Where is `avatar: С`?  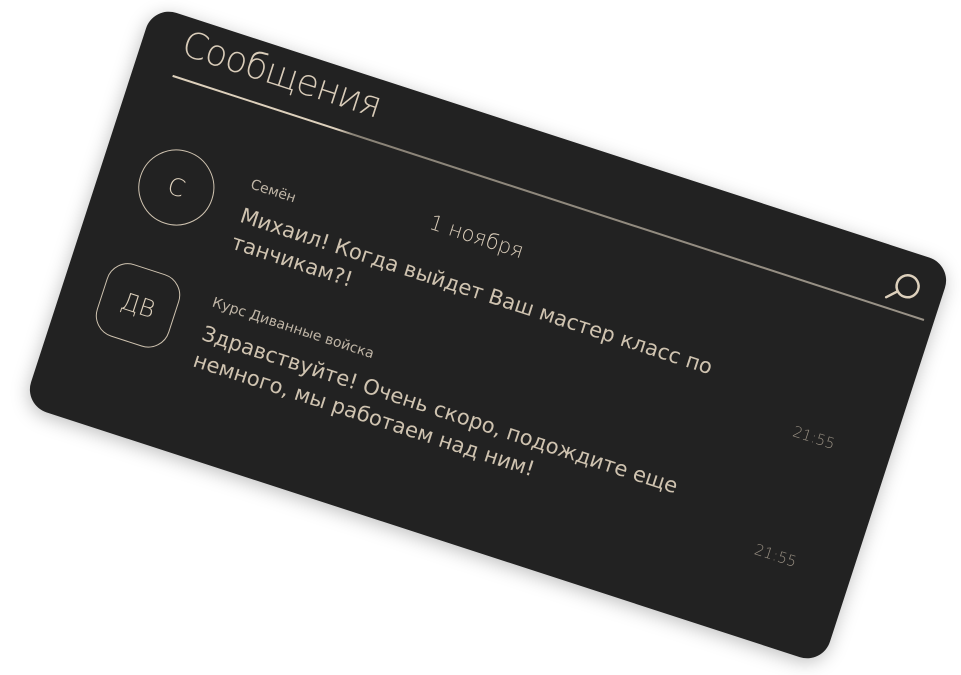 avatar: С is located at coordinates (176, 187).